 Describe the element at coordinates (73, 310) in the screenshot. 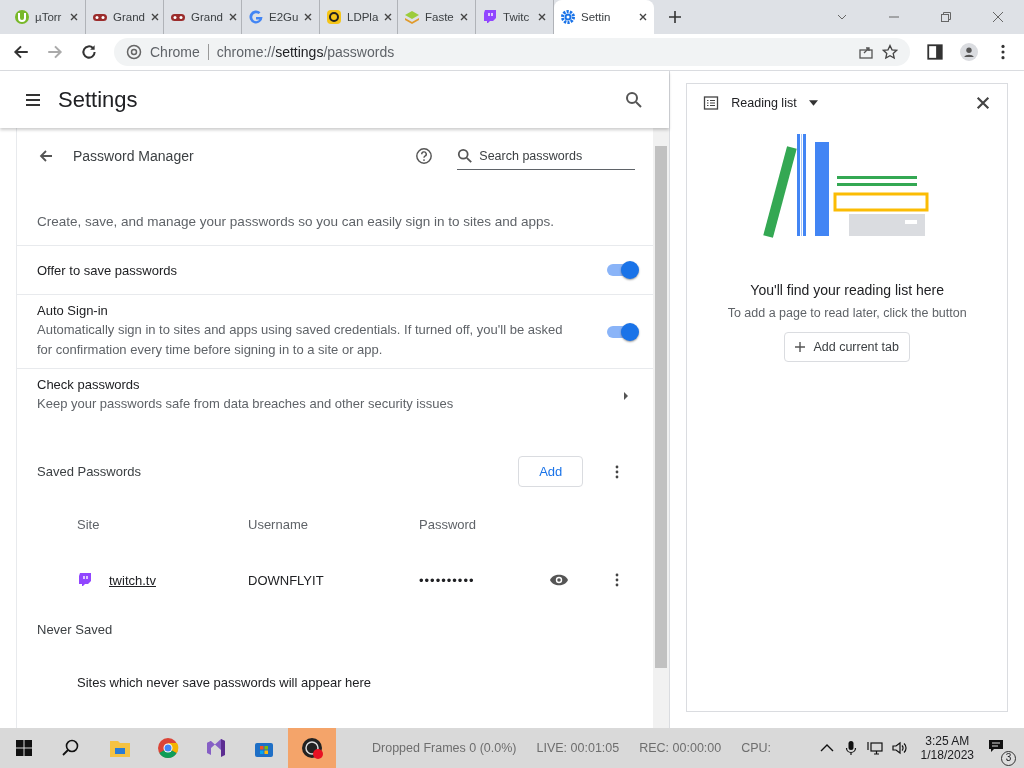

I see `option-title: Auto Sign-in` at that location.